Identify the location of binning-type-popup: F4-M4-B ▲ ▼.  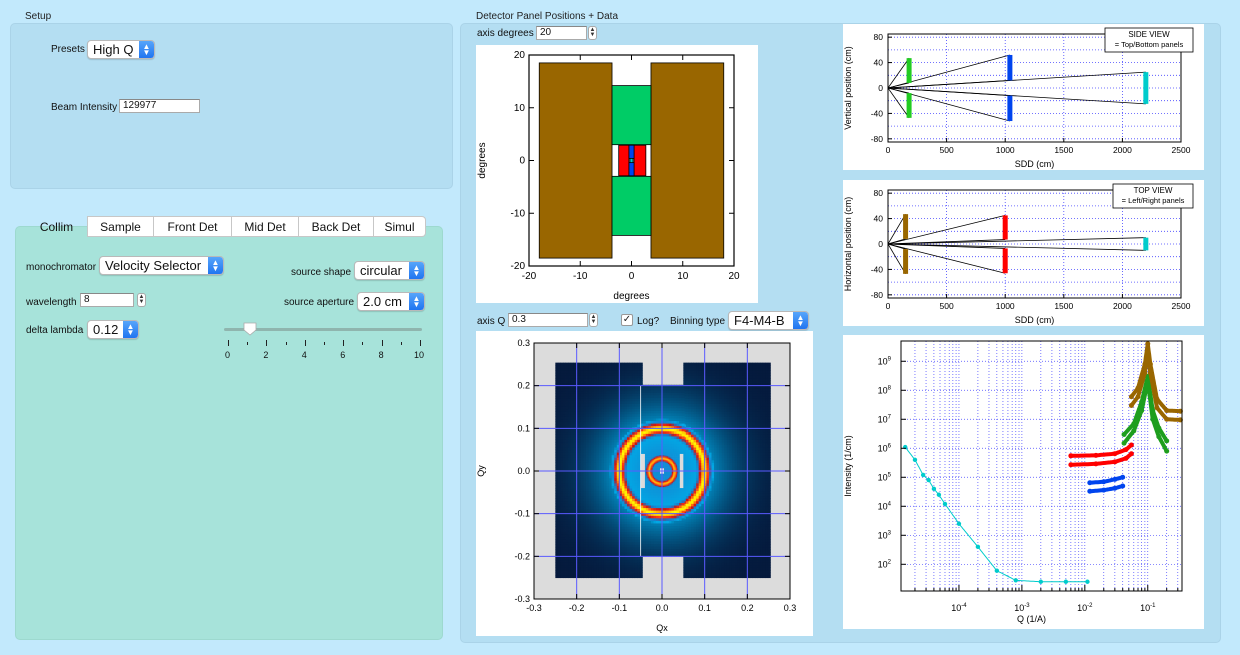
(768, 320).